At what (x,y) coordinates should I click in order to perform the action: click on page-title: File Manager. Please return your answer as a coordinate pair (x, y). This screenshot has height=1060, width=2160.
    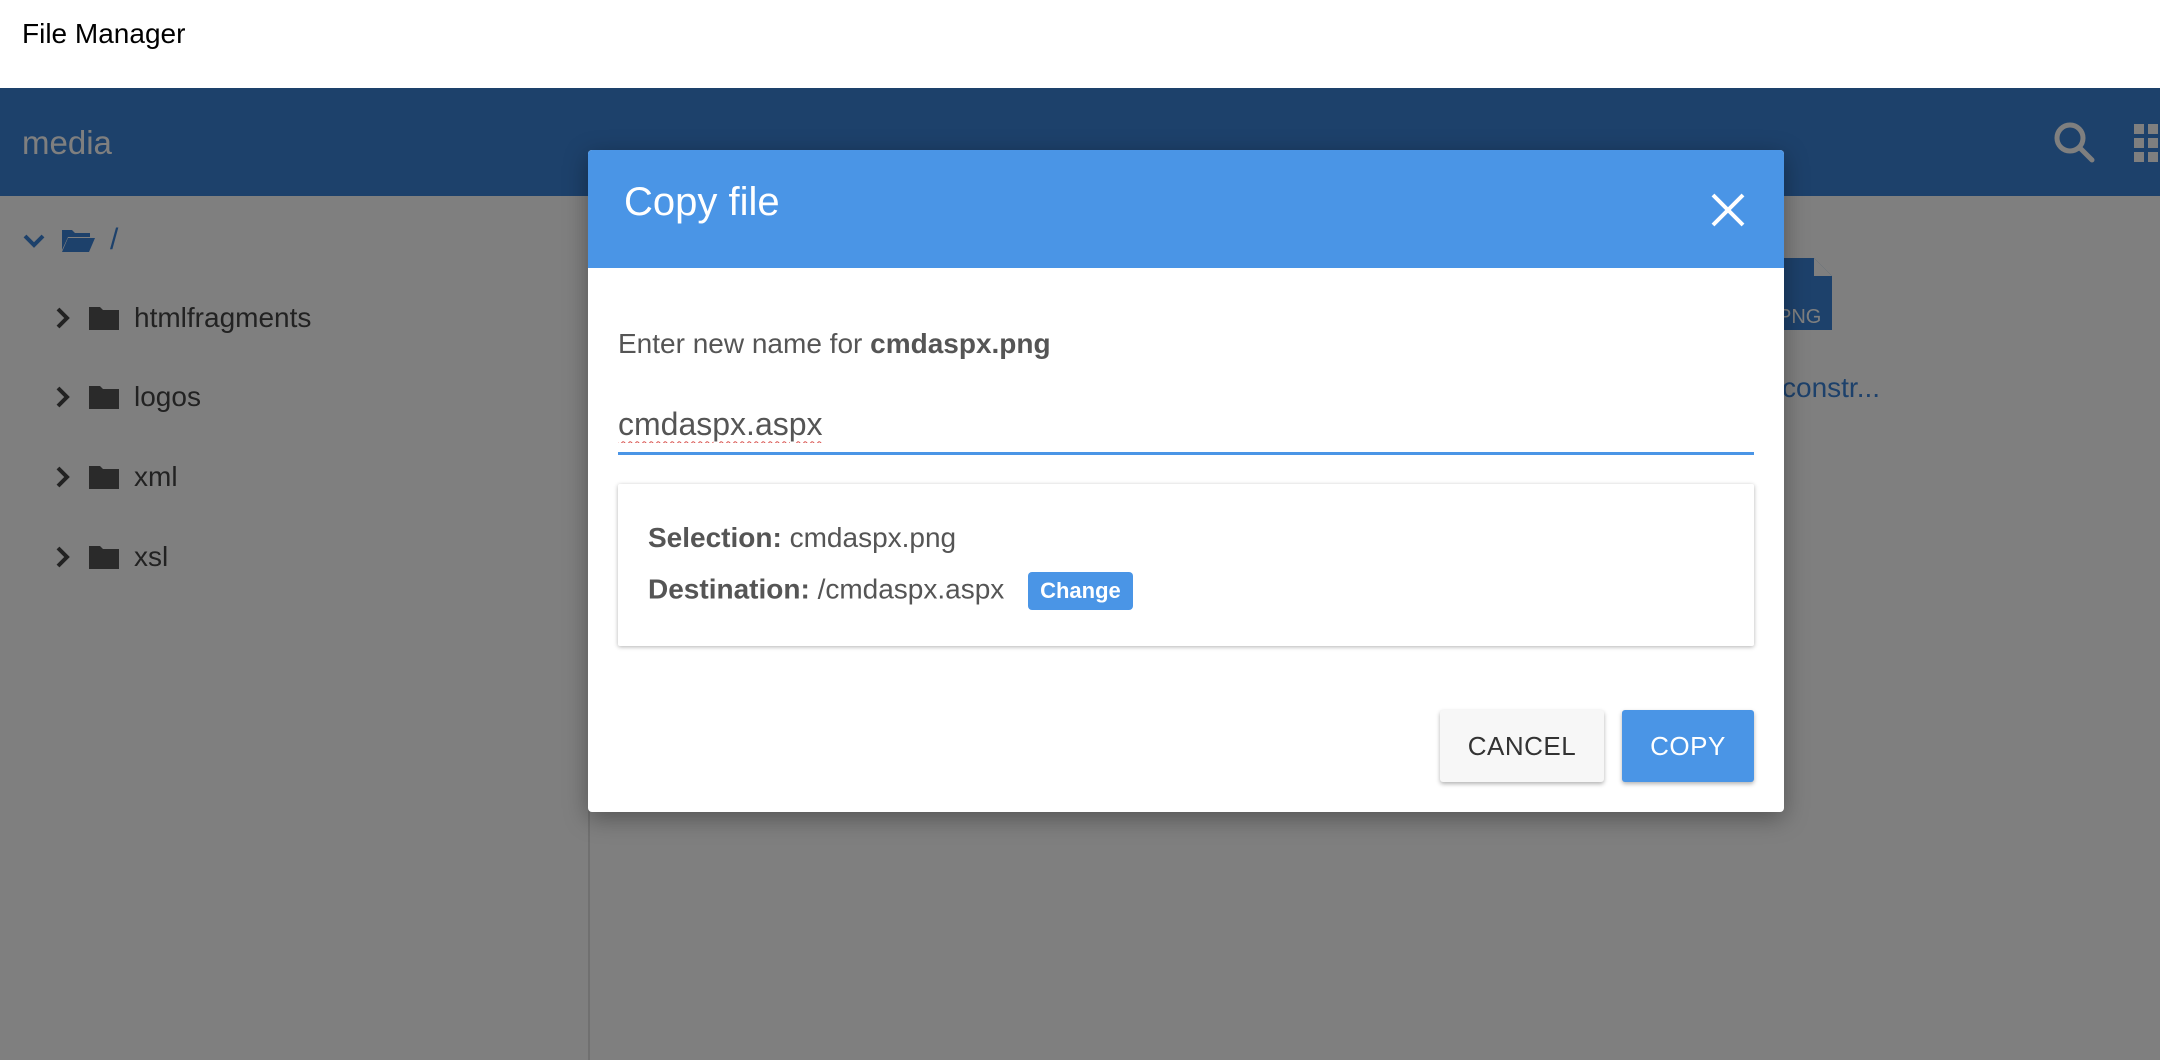
    Looking at the image, I should click on (104, 33).